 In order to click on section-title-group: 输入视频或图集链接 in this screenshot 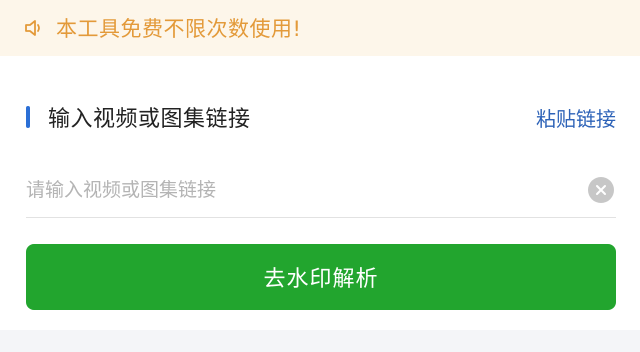, I will do `click(138, 117)`.